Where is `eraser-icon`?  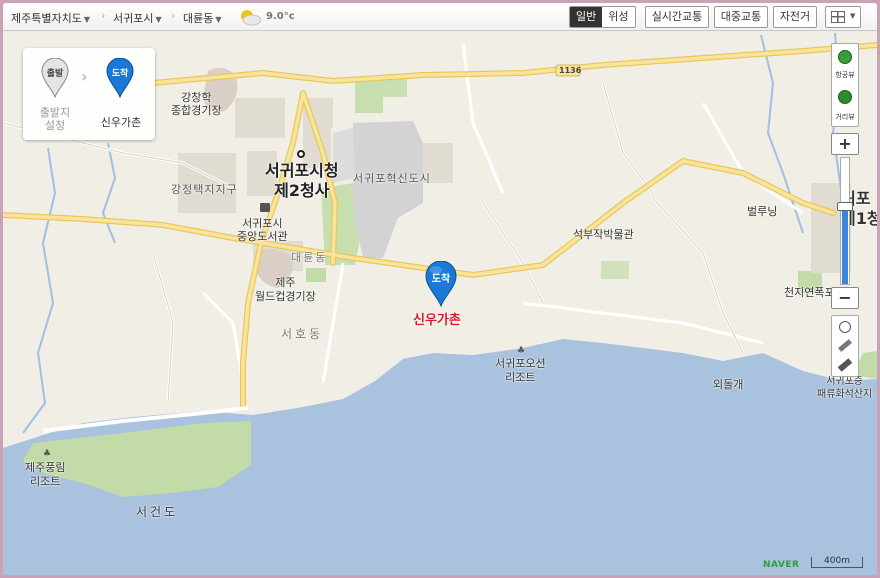 eraser-icon is located at coordinates (845, 365).